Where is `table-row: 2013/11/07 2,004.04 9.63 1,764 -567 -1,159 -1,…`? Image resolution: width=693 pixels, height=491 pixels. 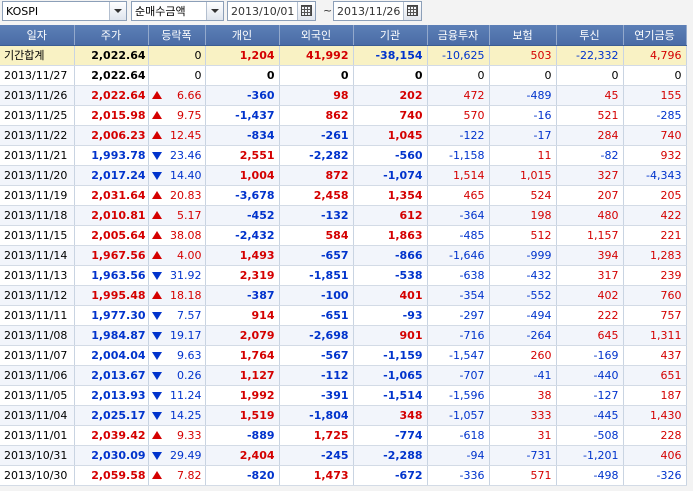 table-row: 2013/11/07 2,004.04 9.63 1,764 -567 -1,159 -1,… is located at coordinates (343, 355).